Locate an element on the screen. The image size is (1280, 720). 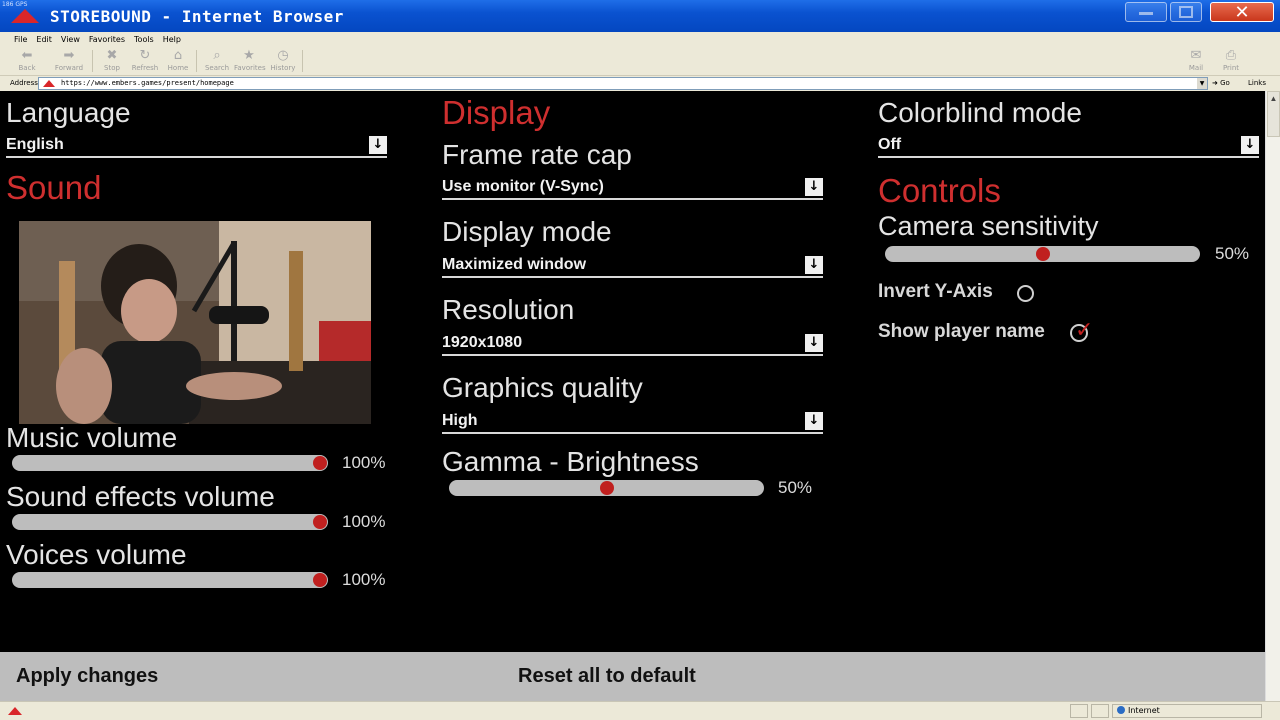
frame-rate-label: Frame rate cap is located at coordinates (537, 154).